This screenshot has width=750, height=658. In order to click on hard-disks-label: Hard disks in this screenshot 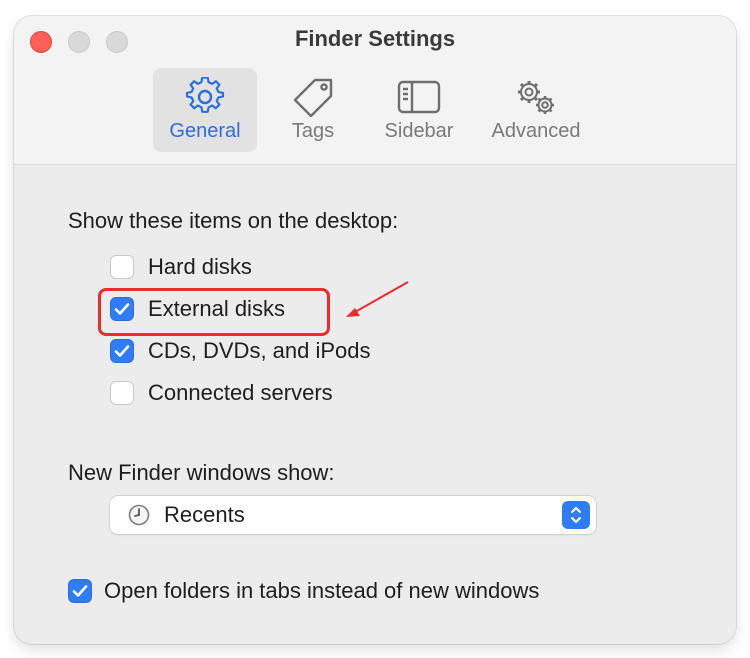, I will do `click(200, 266)`.